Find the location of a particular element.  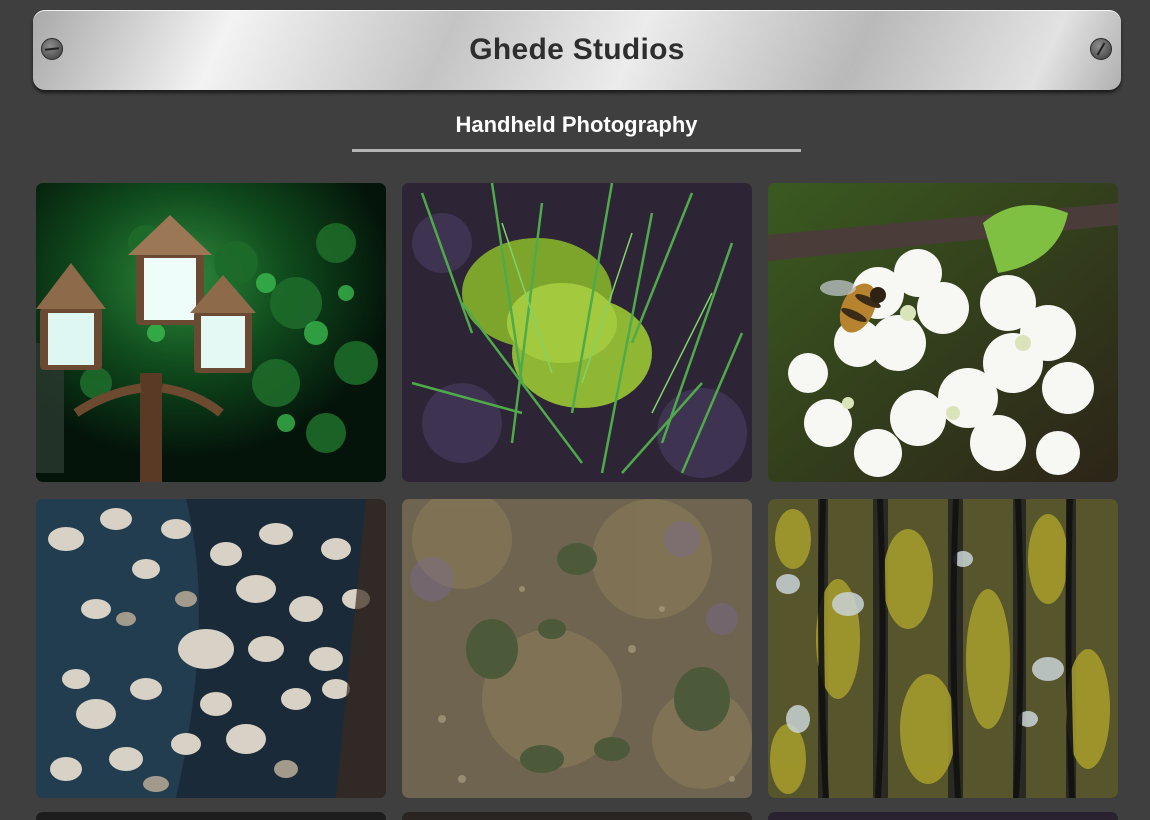

site-header: Ghede Studios is located at coordinates (577, 50).